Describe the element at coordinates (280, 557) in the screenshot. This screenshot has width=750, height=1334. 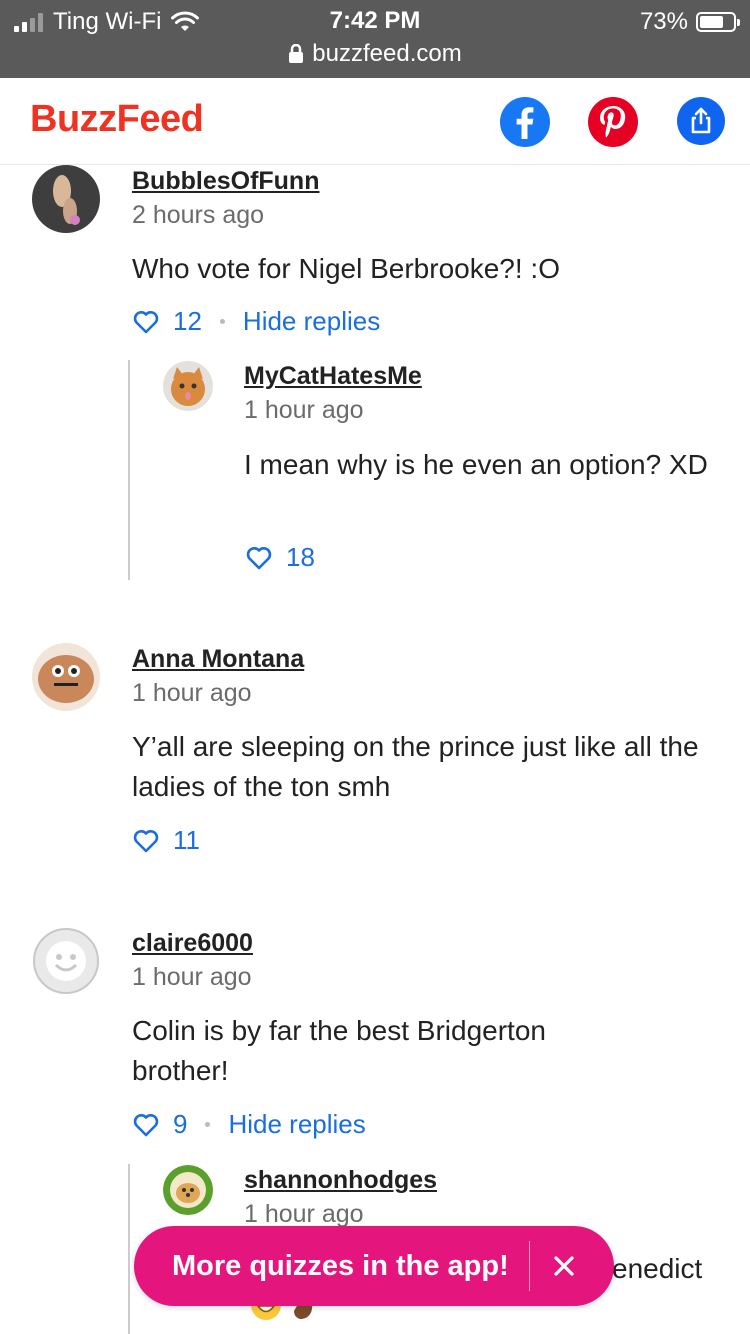
I see `reply-actions: 18` at that location.